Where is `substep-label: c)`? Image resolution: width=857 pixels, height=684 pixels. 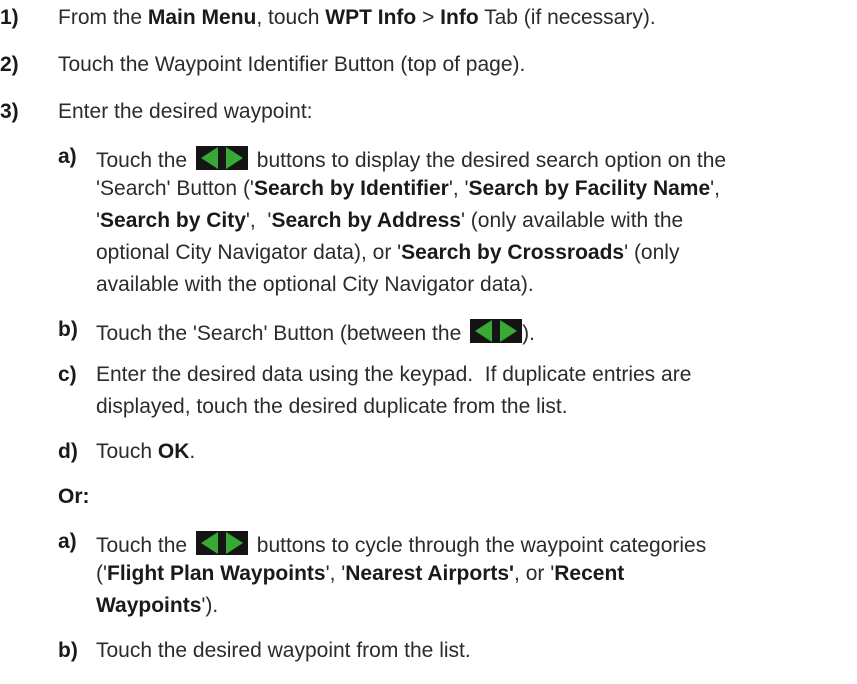 substep-label: c) is located at coordinates (67, 374).